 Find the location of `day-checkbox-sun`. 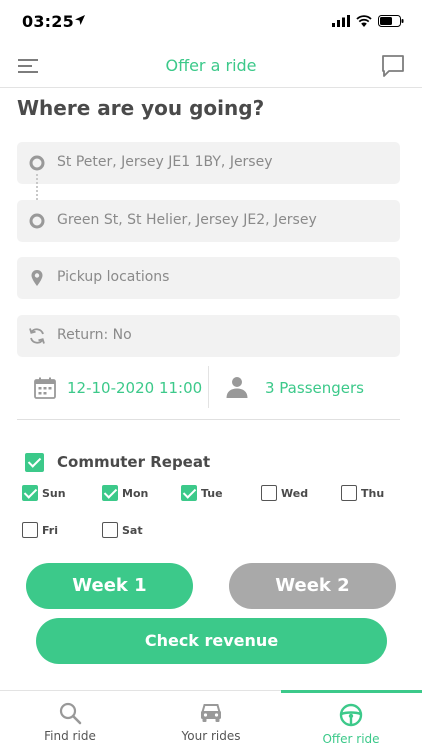

day-checkbox-sun is located at coordinates (30, 493).